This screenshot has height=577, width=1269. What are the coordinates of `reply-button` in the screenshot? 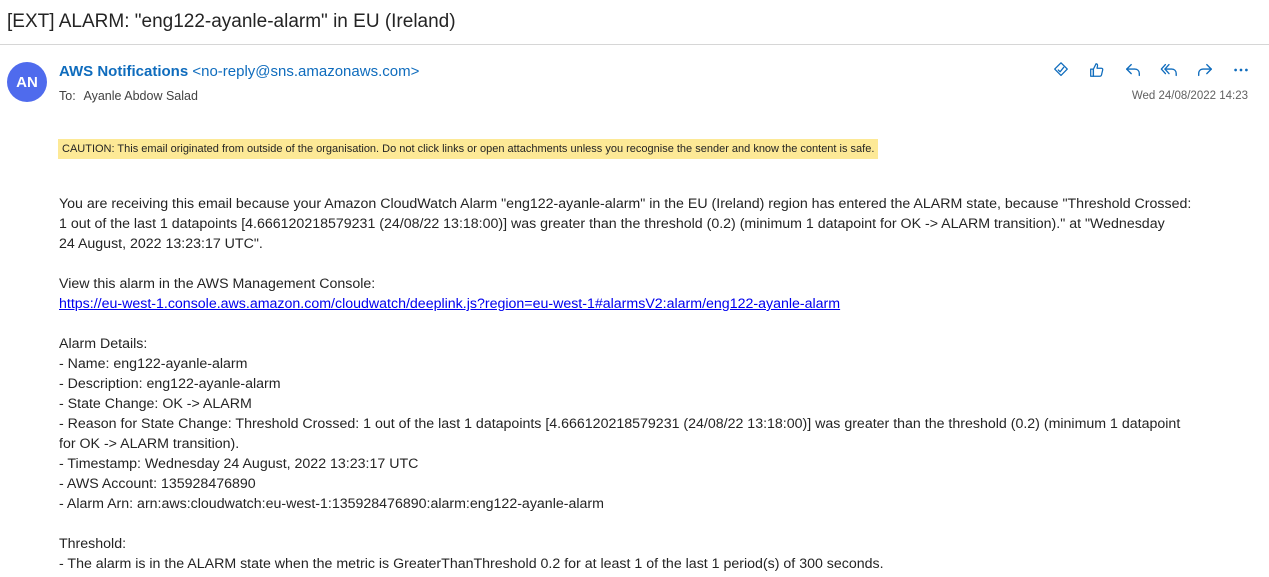 It's located at (1133, 70).